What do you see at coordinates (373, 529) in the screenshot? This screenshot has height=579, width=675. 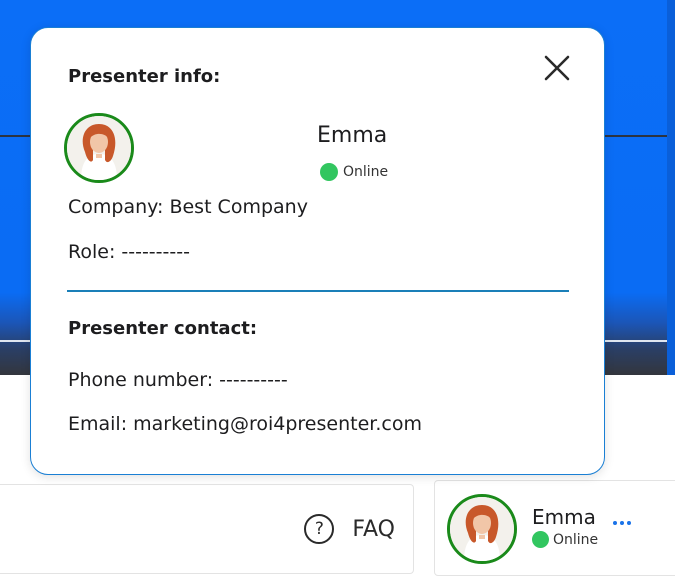 I see `faq-label: FAQ` at bounding box center [373, 529].